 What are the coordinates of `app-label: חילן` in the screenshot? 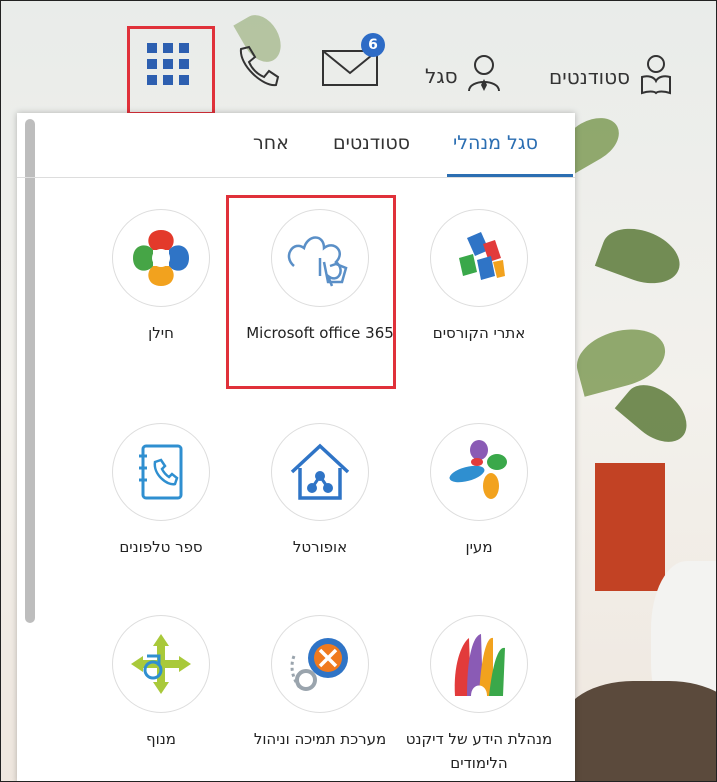 It's located at (161, 333).